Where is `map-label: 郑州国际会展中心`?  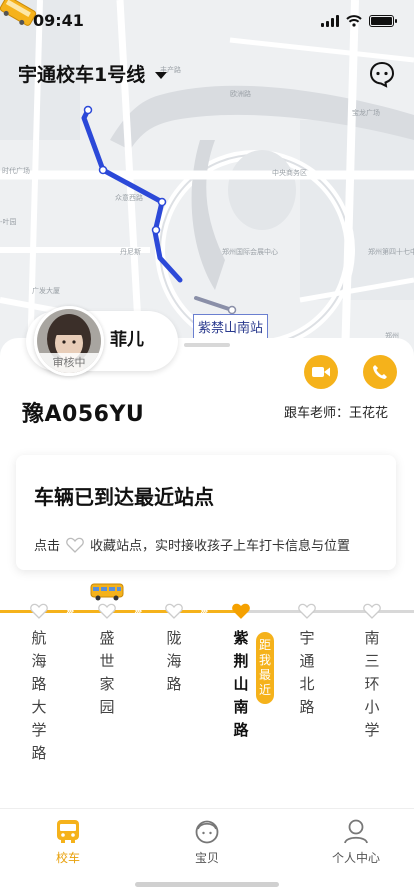 map-label: 郑州国际会展中心 is located at coordinates (250, 251).